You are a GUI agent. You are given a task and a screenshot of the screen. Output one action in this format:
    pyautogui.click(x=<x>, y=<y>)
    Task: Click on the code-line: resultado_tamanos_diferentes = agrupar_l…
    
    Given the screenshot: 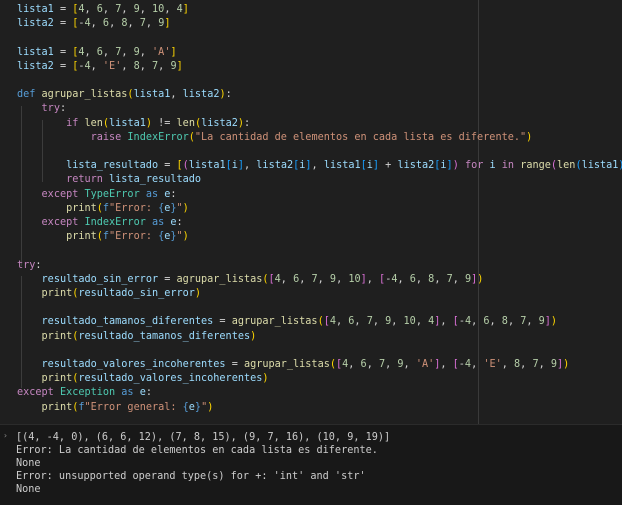 What is the action you would take?
    pyautogui.click(x=287, y=322)
    